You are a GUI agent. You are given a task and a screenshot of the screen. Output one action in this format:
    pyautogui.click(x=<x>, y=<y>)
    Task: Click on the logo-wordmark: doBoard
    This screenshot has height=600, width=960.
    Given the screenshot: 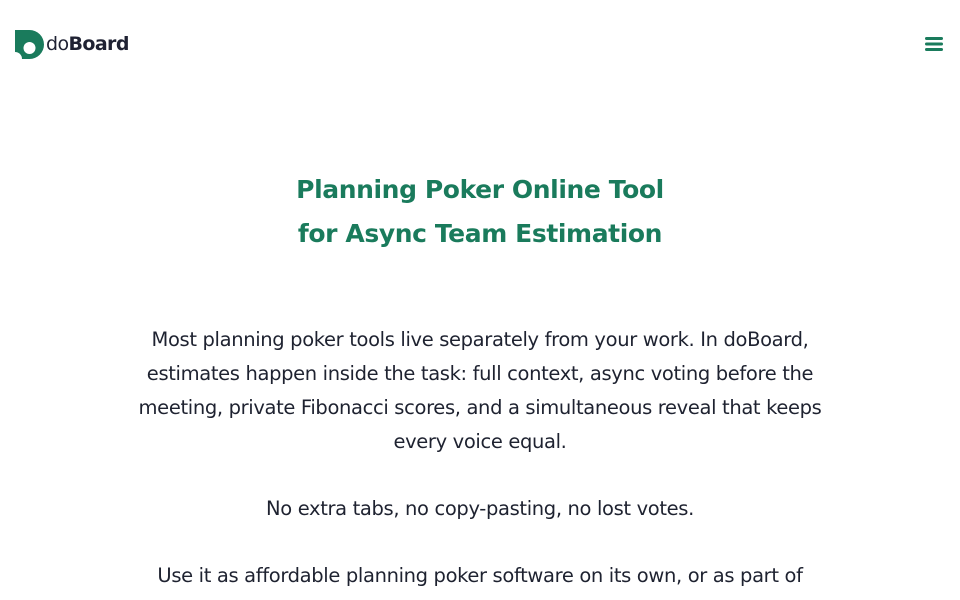 What is the action you would take?
    pyautogui.click(x=87, y=44)
    